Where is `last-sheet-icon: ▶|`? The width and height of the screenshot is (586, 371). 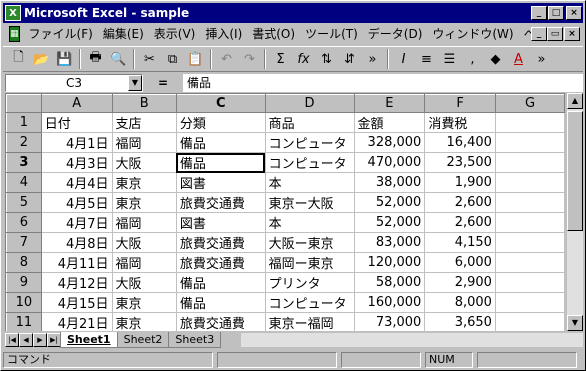 last-sheet-icon: ▶| is located at coordinates (54, 340).